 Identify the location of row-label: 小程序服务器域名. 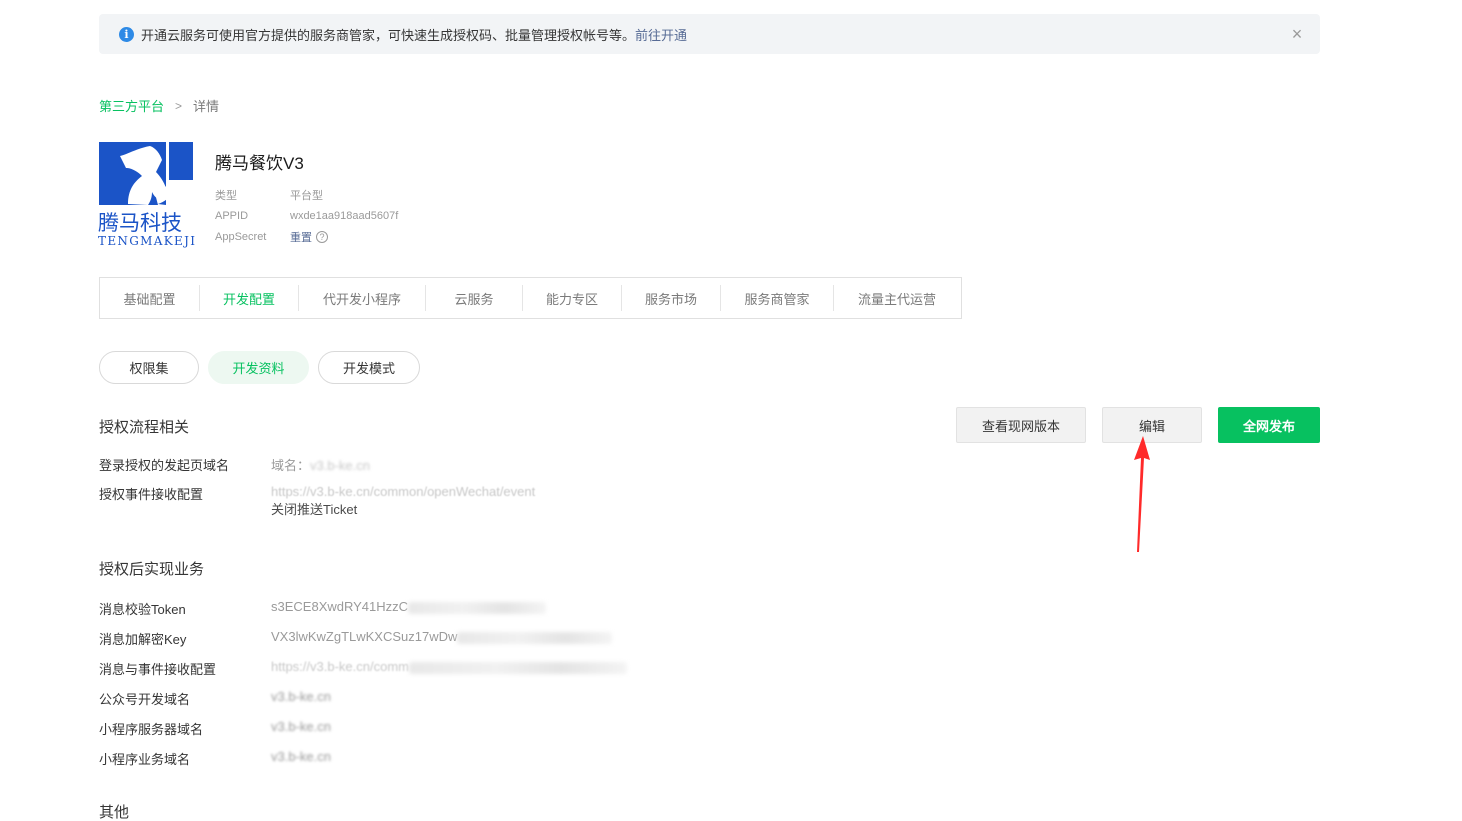
(151, 729).